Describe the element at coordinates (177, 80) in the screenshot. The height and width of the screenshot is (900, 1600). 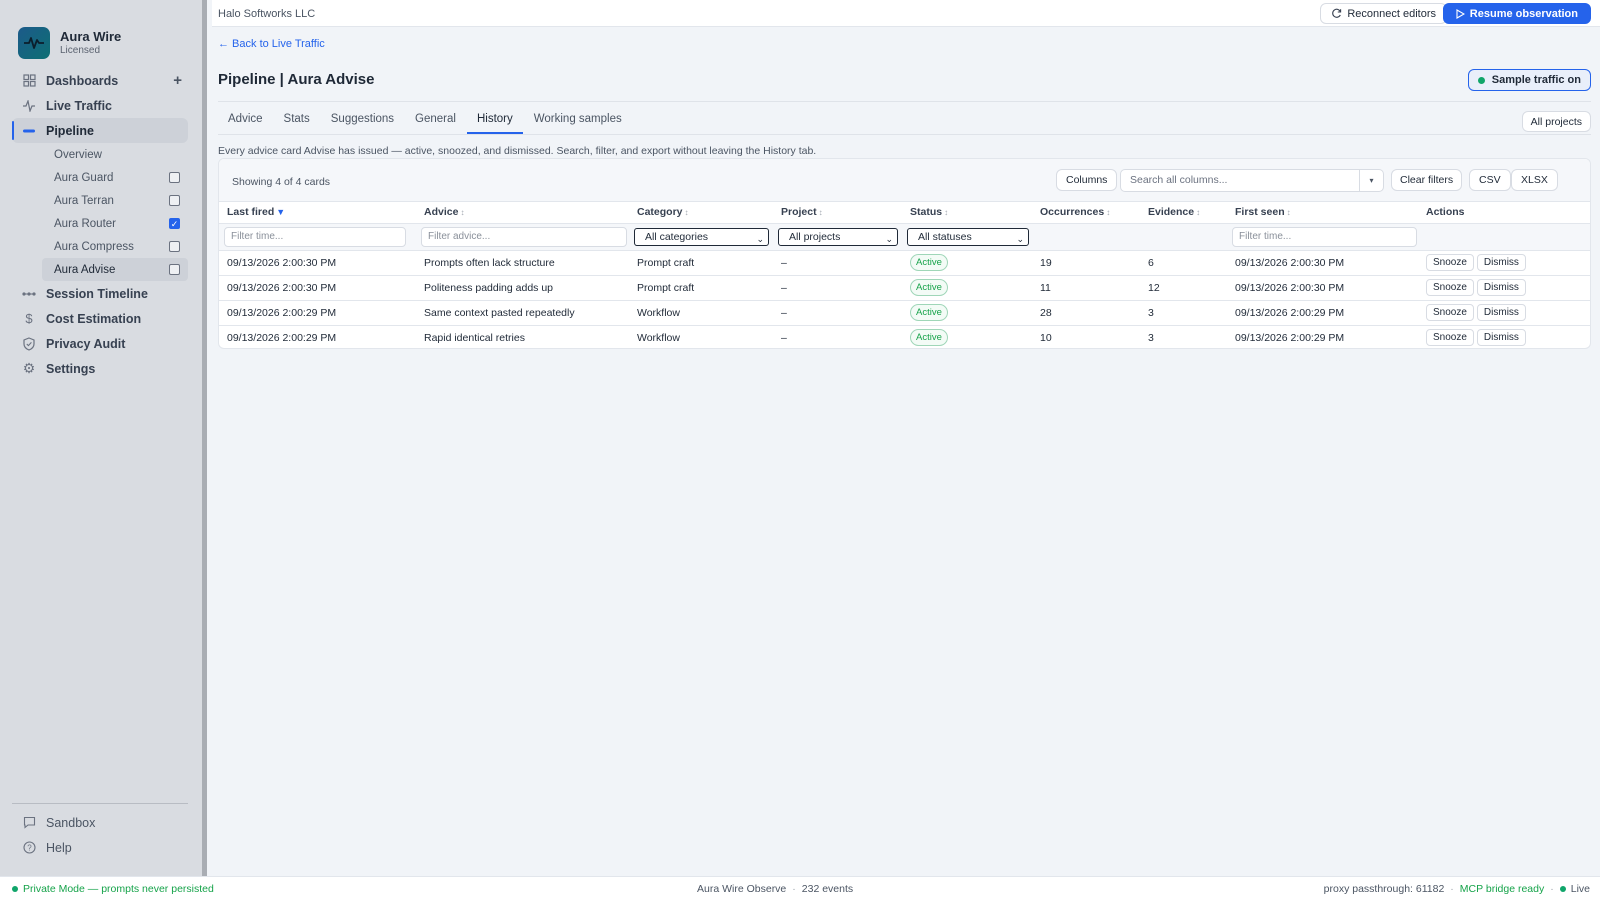
I see `add-dashboard-icon: +` at that location.